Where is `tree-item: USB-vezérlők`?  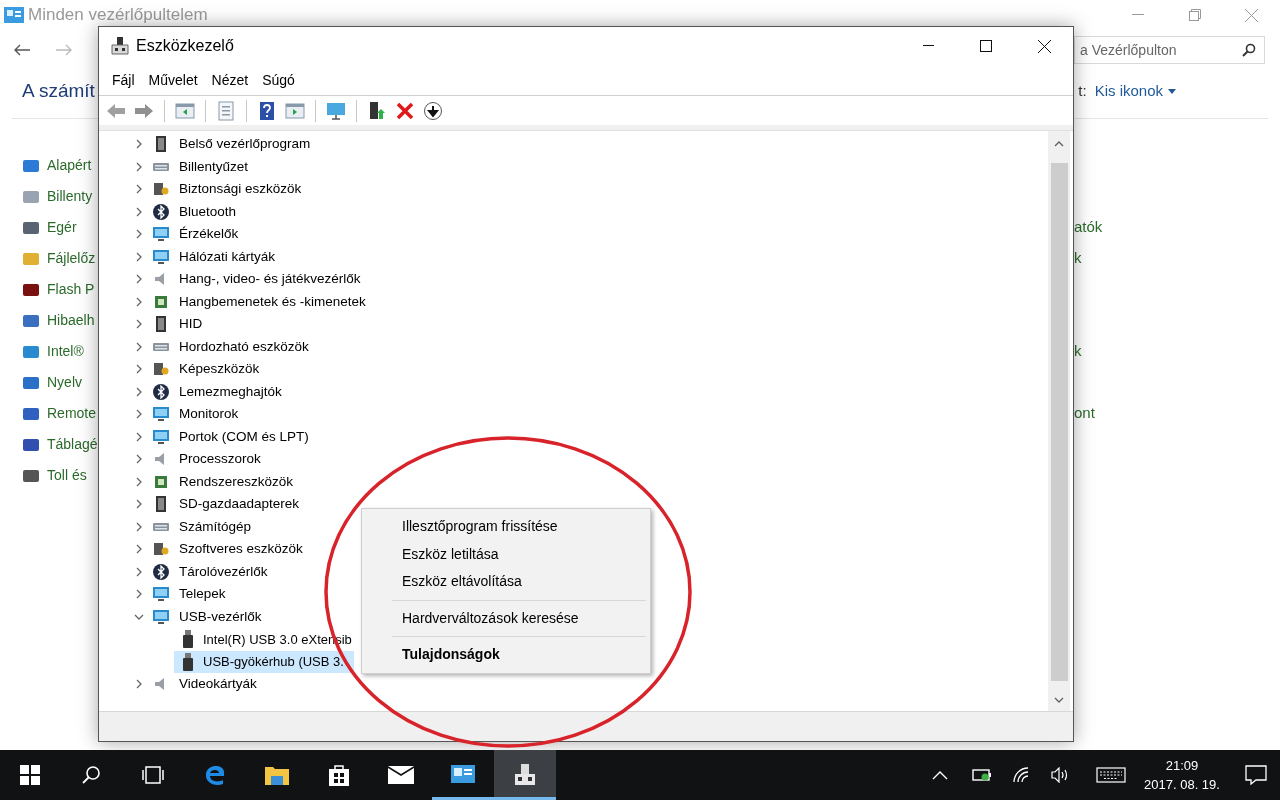 tree-item: USB-vezérlők is located at coordinates (198, 616).